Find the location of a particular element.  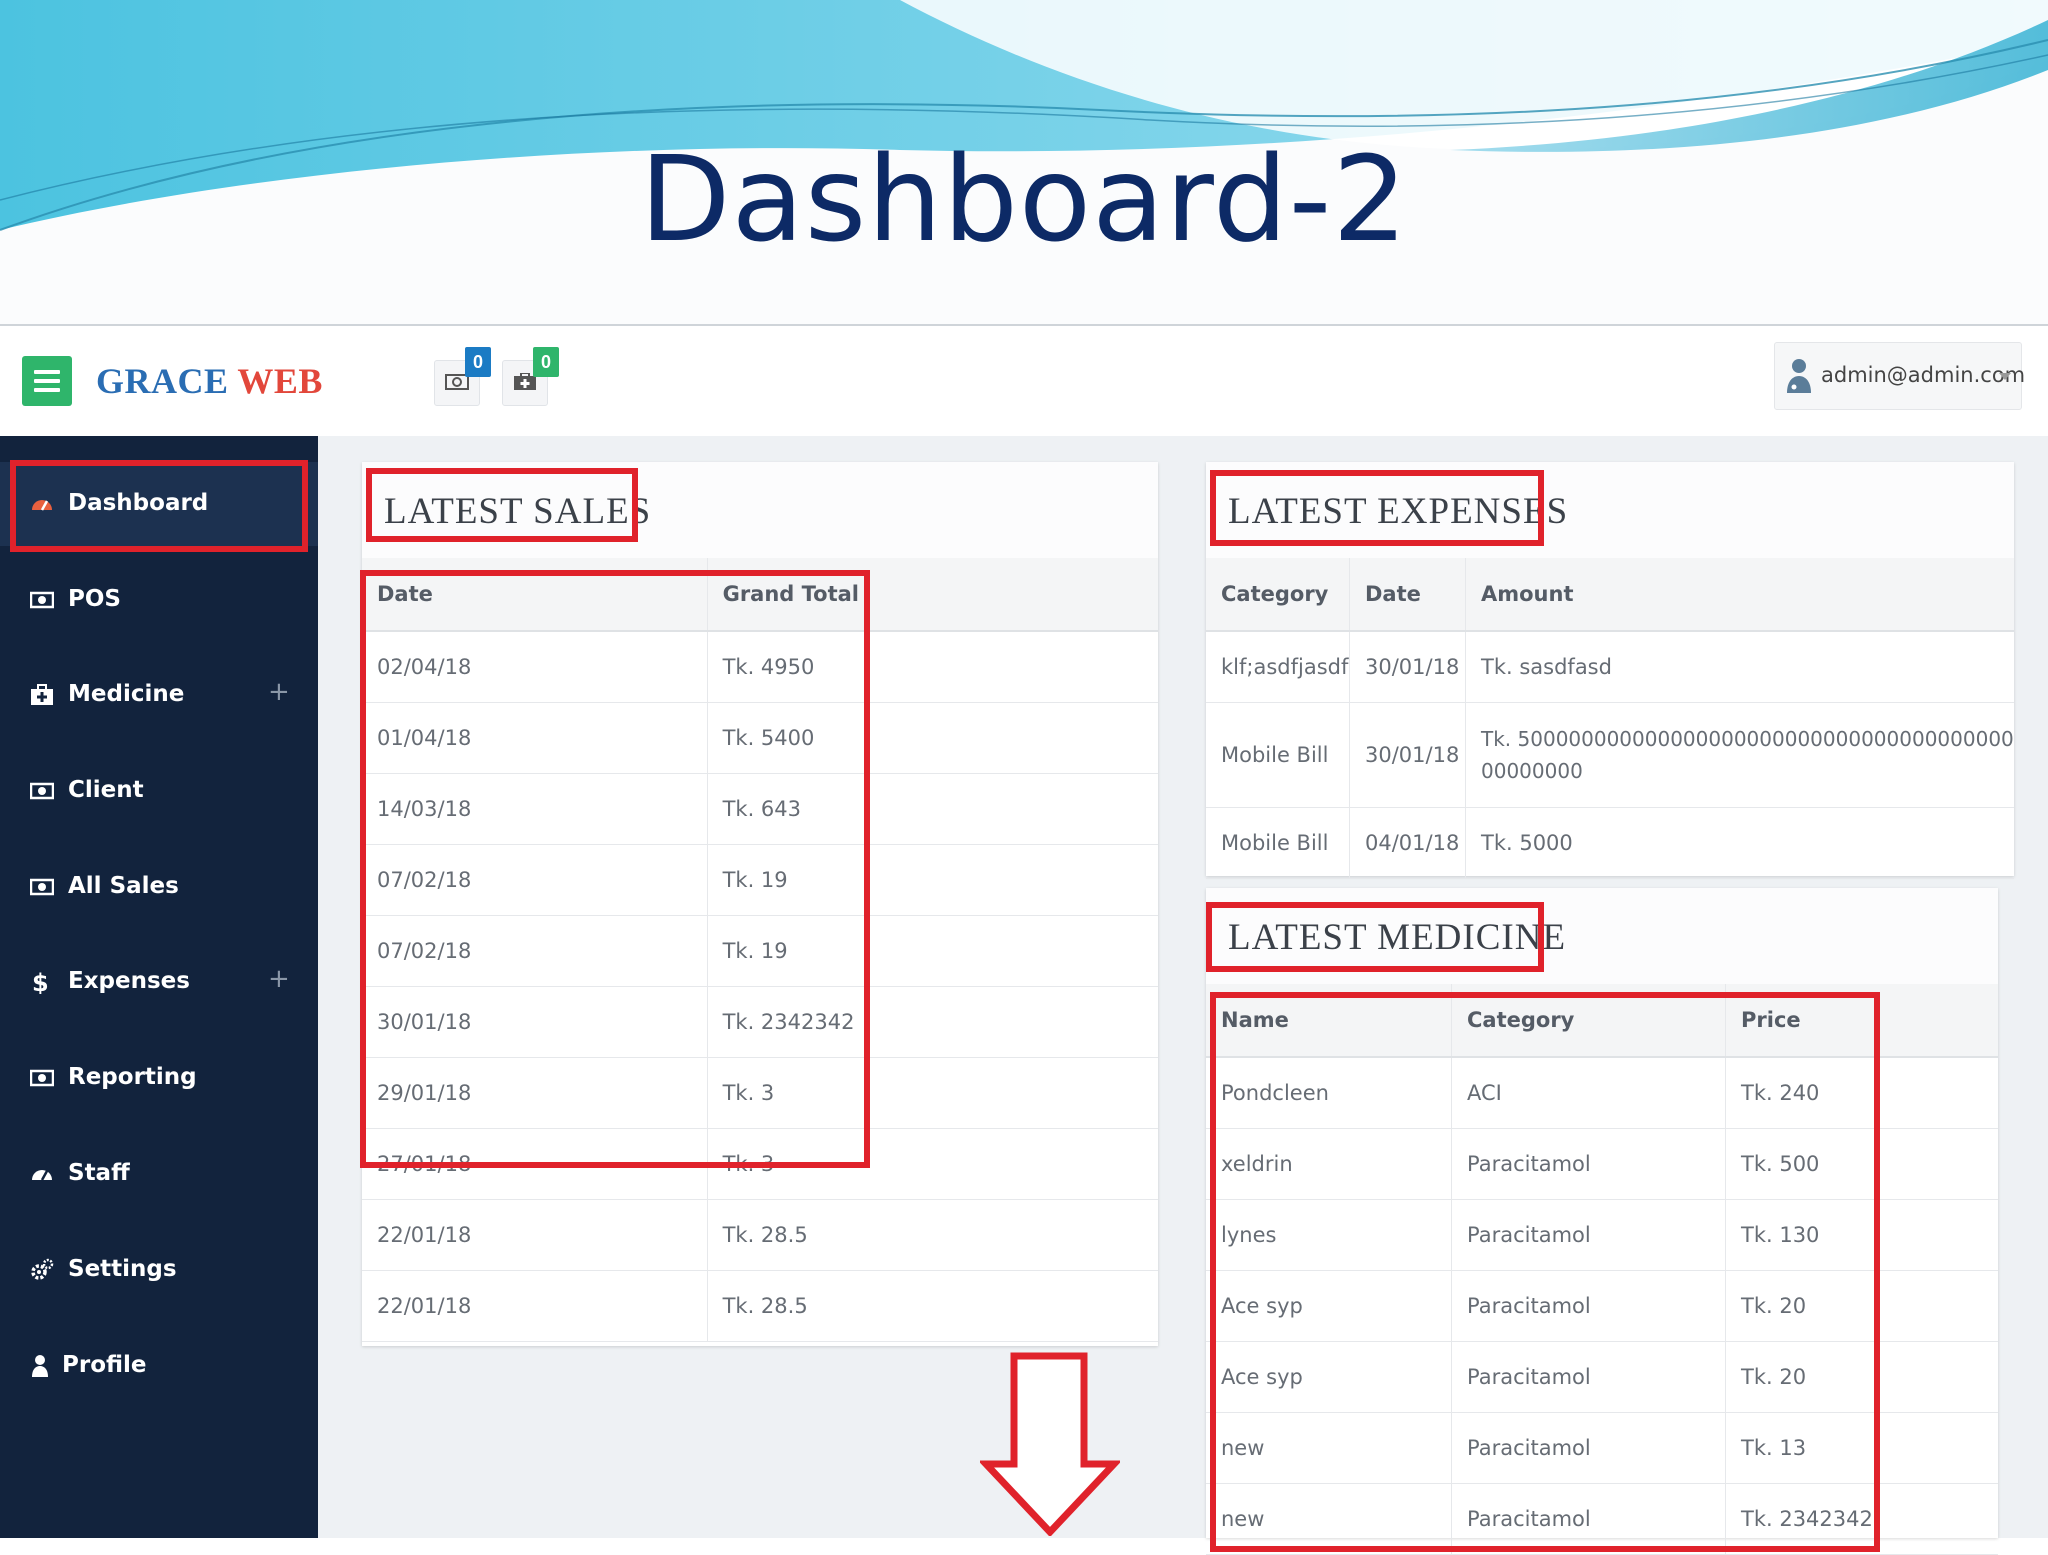

latest-medicine-title: LATEST MEDICINE is located at coordinates (1397, 937).